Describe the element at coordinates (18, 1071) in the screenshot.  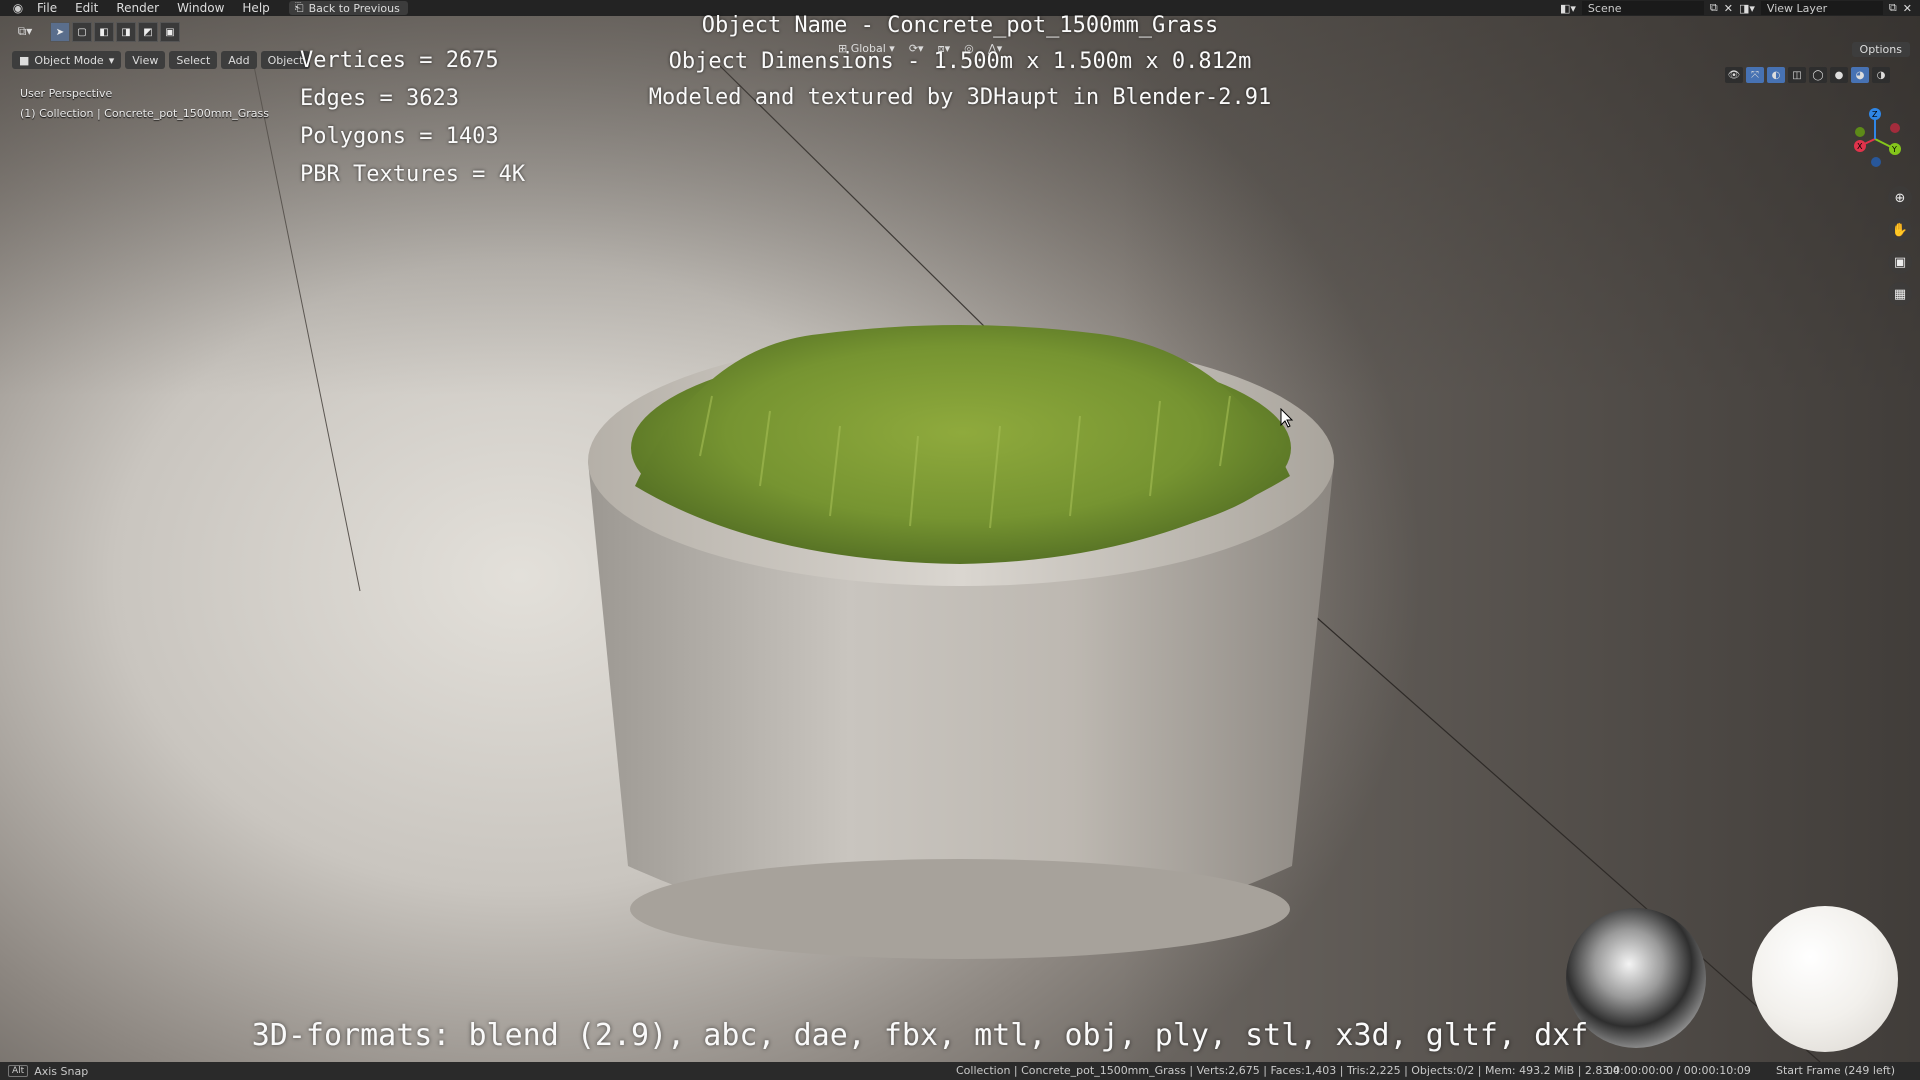
I see `alt-key-badge: Alt` at that location.